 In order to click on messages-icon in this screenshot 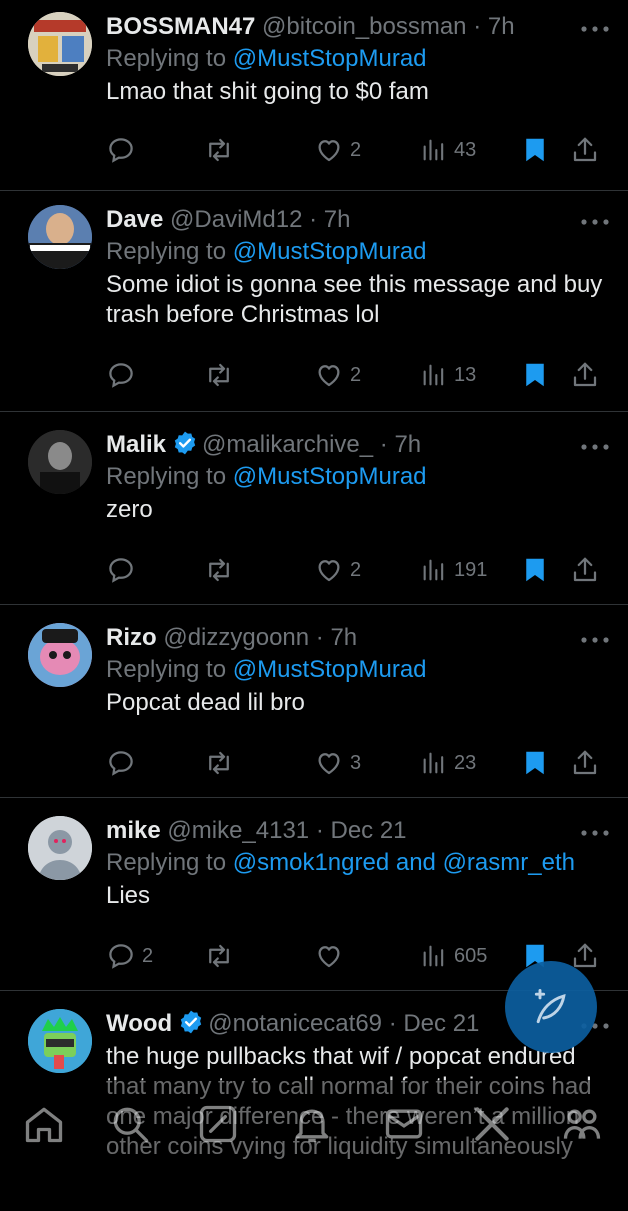, I will do `click(404, 1124)`.